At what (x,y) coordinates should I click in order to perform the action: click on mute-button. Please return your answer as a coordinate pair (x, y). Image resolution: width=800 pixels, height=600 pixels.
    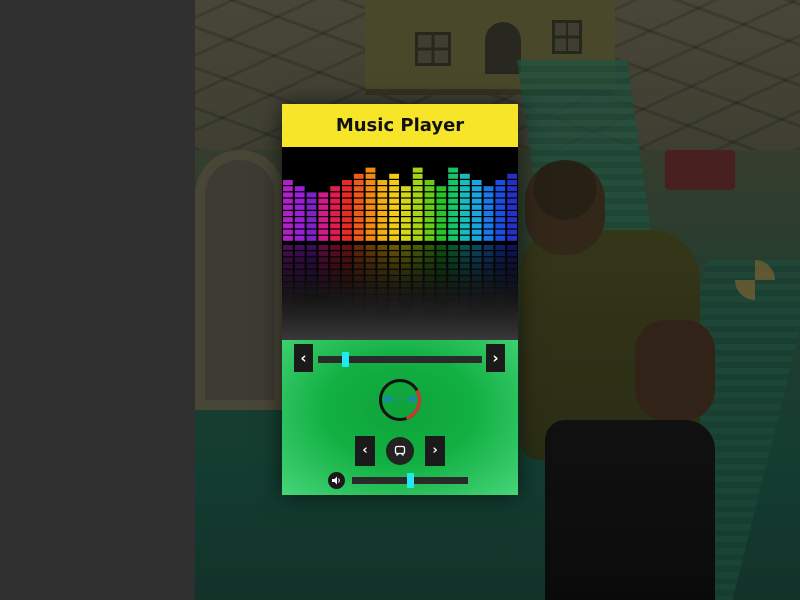
    Looking at the image, I should click on (336, 480).